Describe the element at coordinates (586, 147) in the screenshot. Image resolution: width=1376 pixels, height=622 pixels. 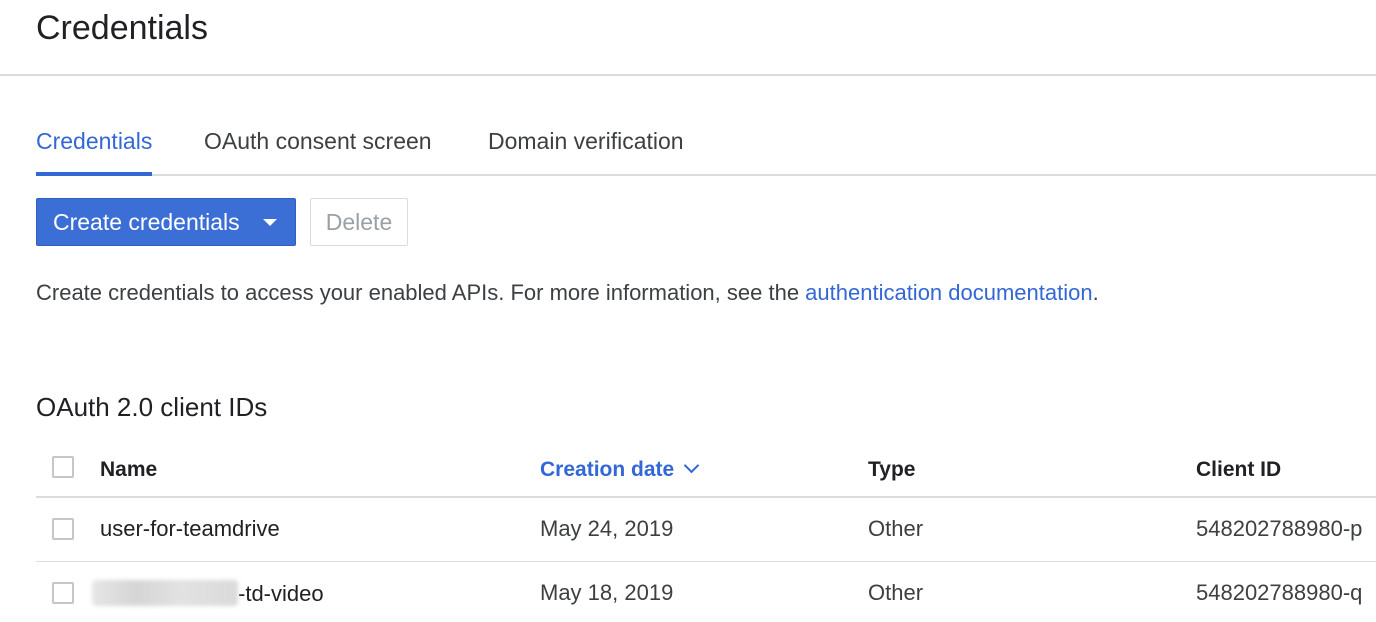
I see `tab-domain-verification: Domain verification` at that location.